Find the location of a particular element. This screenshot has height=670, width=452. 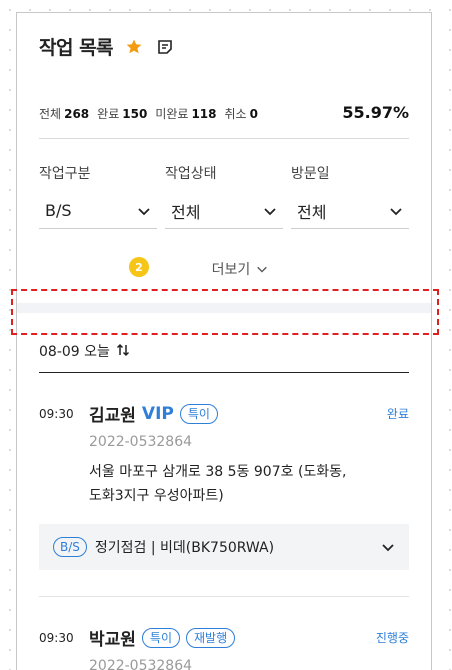

customer-name: 김교원 is located at coordinates (112, 416).